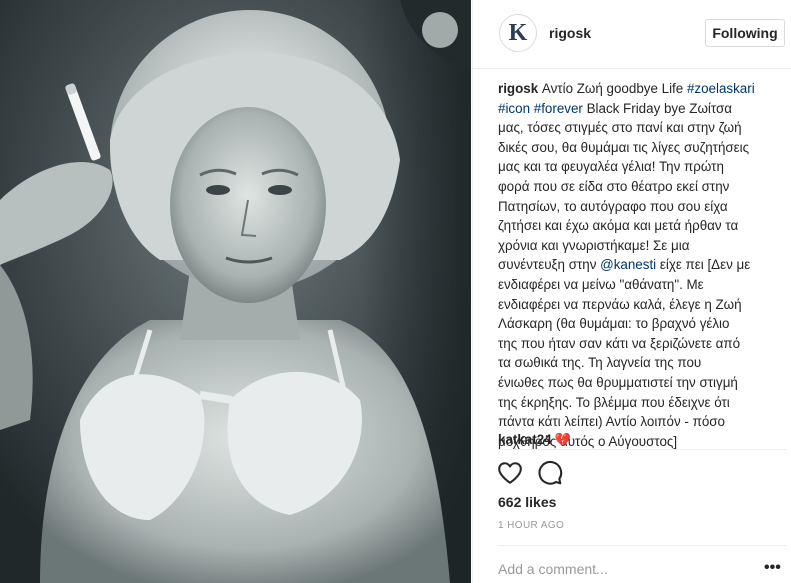 The image size is (791, 583). What do you see at coordinates (721, 88) in the screenshot?
I see `hashtag-link: #zoelaskari` at bounding box center [721, 88].